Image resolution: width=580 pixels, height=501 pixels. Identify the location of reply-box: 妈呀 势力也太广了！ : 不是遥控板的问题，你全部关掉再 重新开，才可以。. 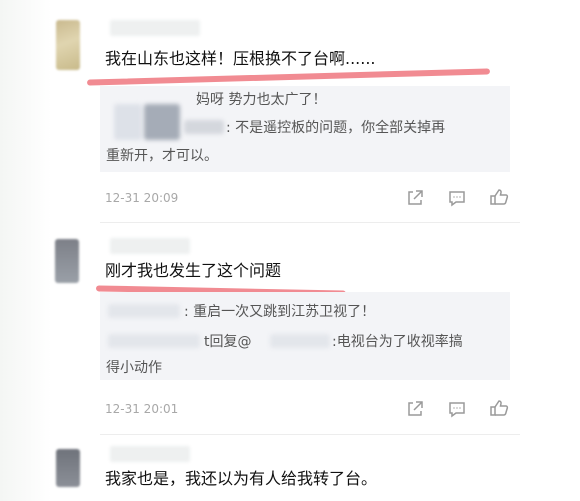
(305, 129).